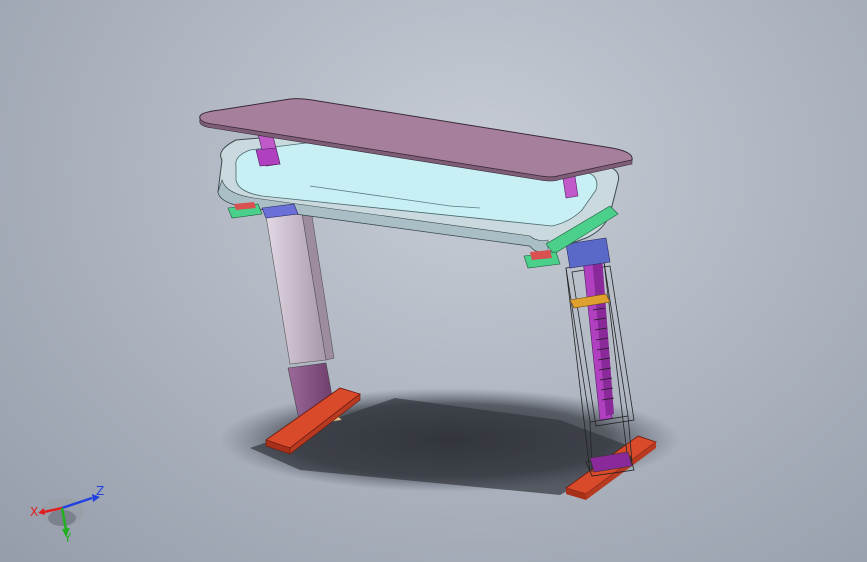 Image resolution: width=867 pixels, height=562 pixels. I want to click on z-axis-label: Z, so click(100, 491).